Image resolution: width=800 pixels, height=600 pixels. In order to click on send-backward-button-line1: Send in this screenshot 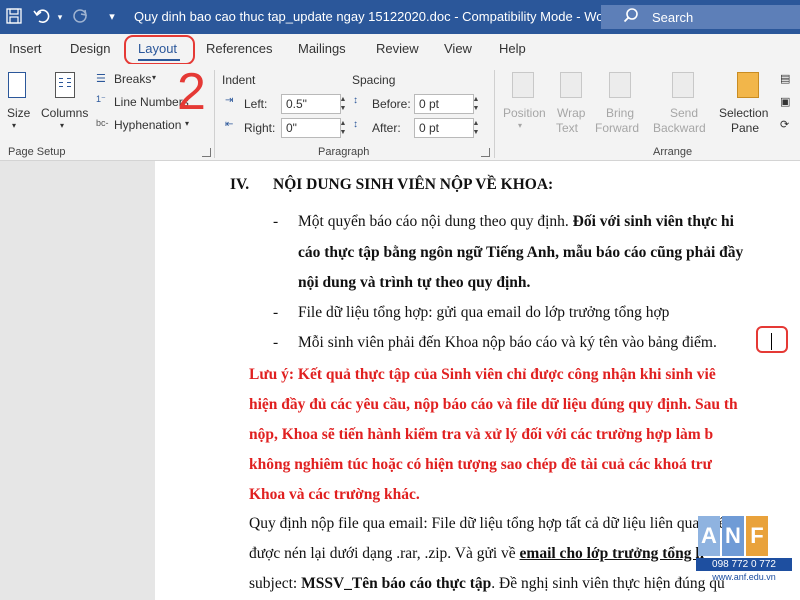, I will do `click(684, 113)`.